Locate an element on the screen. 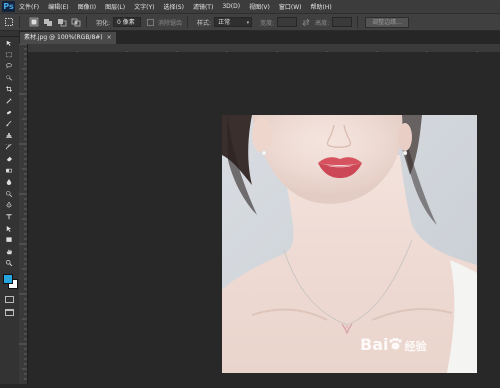  clone-stamp-tool-icon is located at coordinates (9, 135).